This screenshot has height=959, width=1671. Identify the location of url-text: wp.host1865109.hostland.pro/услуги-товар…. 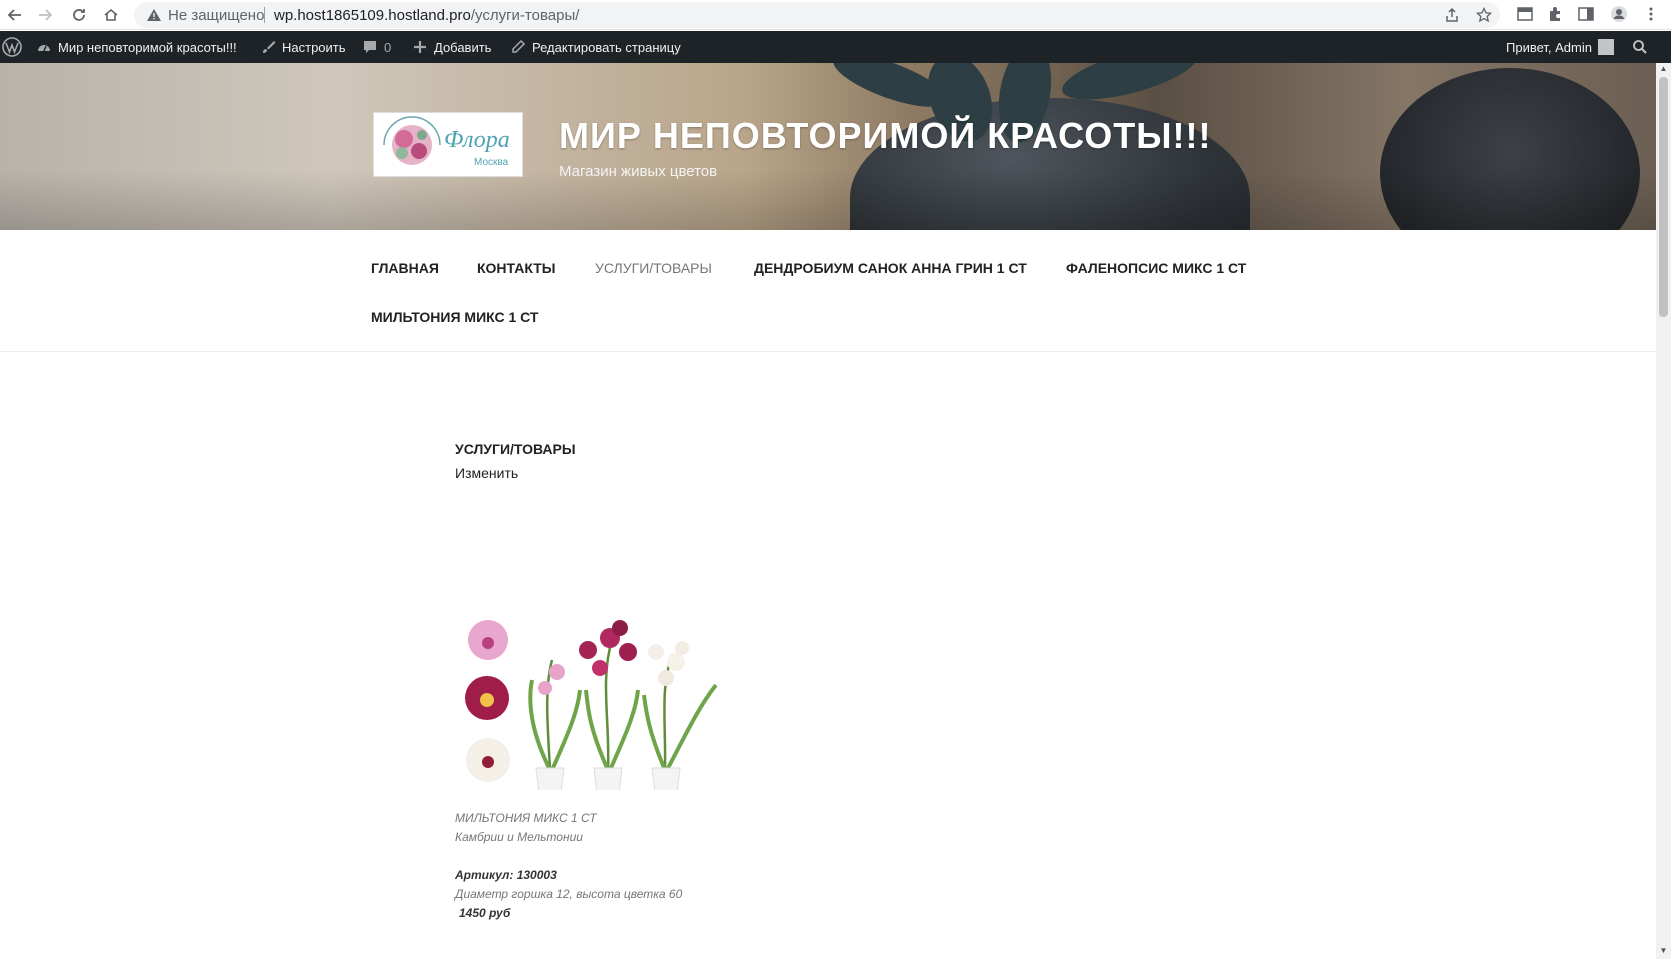
(426, 15).